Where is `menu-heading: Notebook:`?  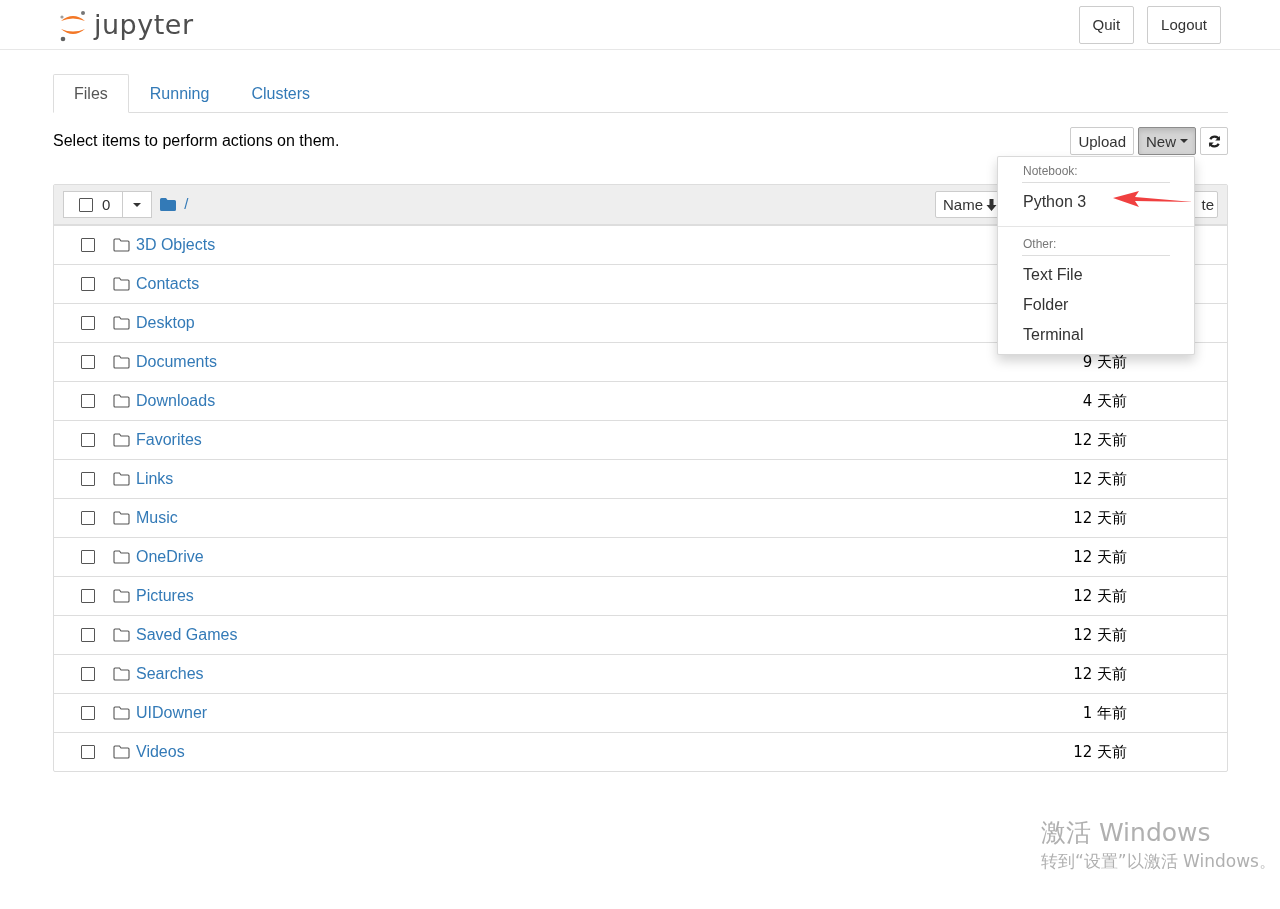 menu-heading: Notebook: is located at coordinates (1050, 171).